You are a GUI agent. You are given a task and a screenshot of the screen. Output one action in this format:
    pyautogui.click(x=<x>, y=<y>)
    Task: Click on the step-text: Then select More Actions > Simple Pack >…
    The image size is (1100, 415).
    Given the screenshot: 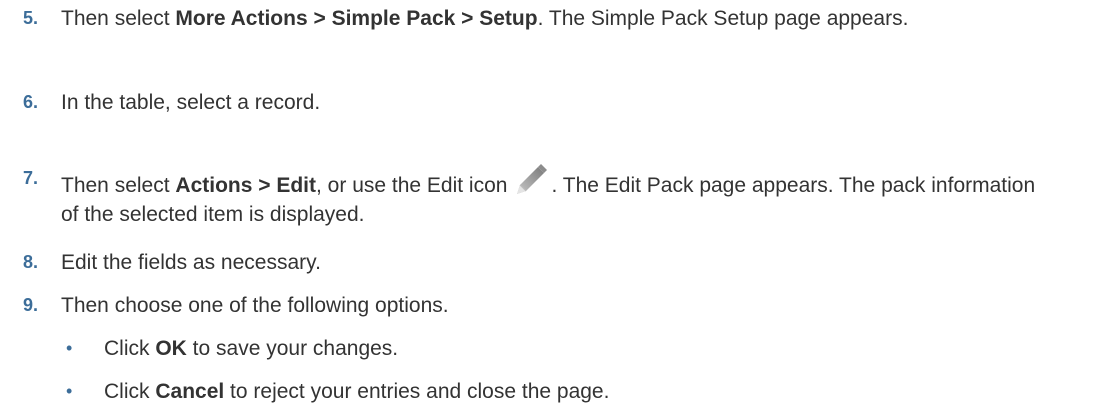 What is the action you would take?
    pyautogui.click(x=485, y=18)
    